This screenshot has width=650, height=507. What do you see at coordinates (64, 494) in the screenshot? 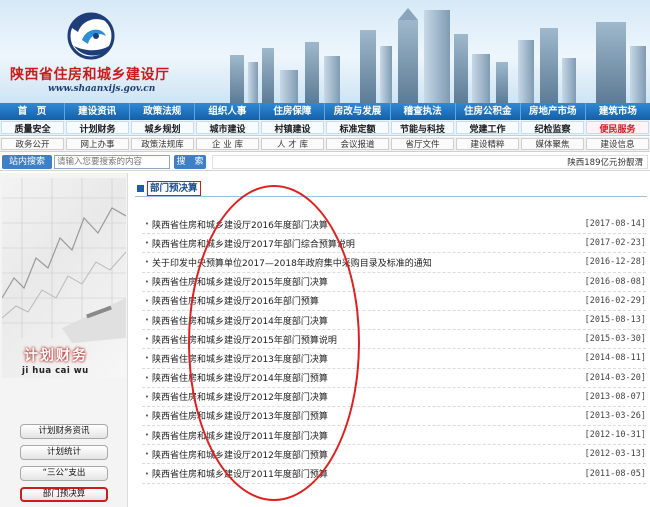
I see `sidebar-button-dept-budget: 部门预决算` at bounding box center [64, 494].